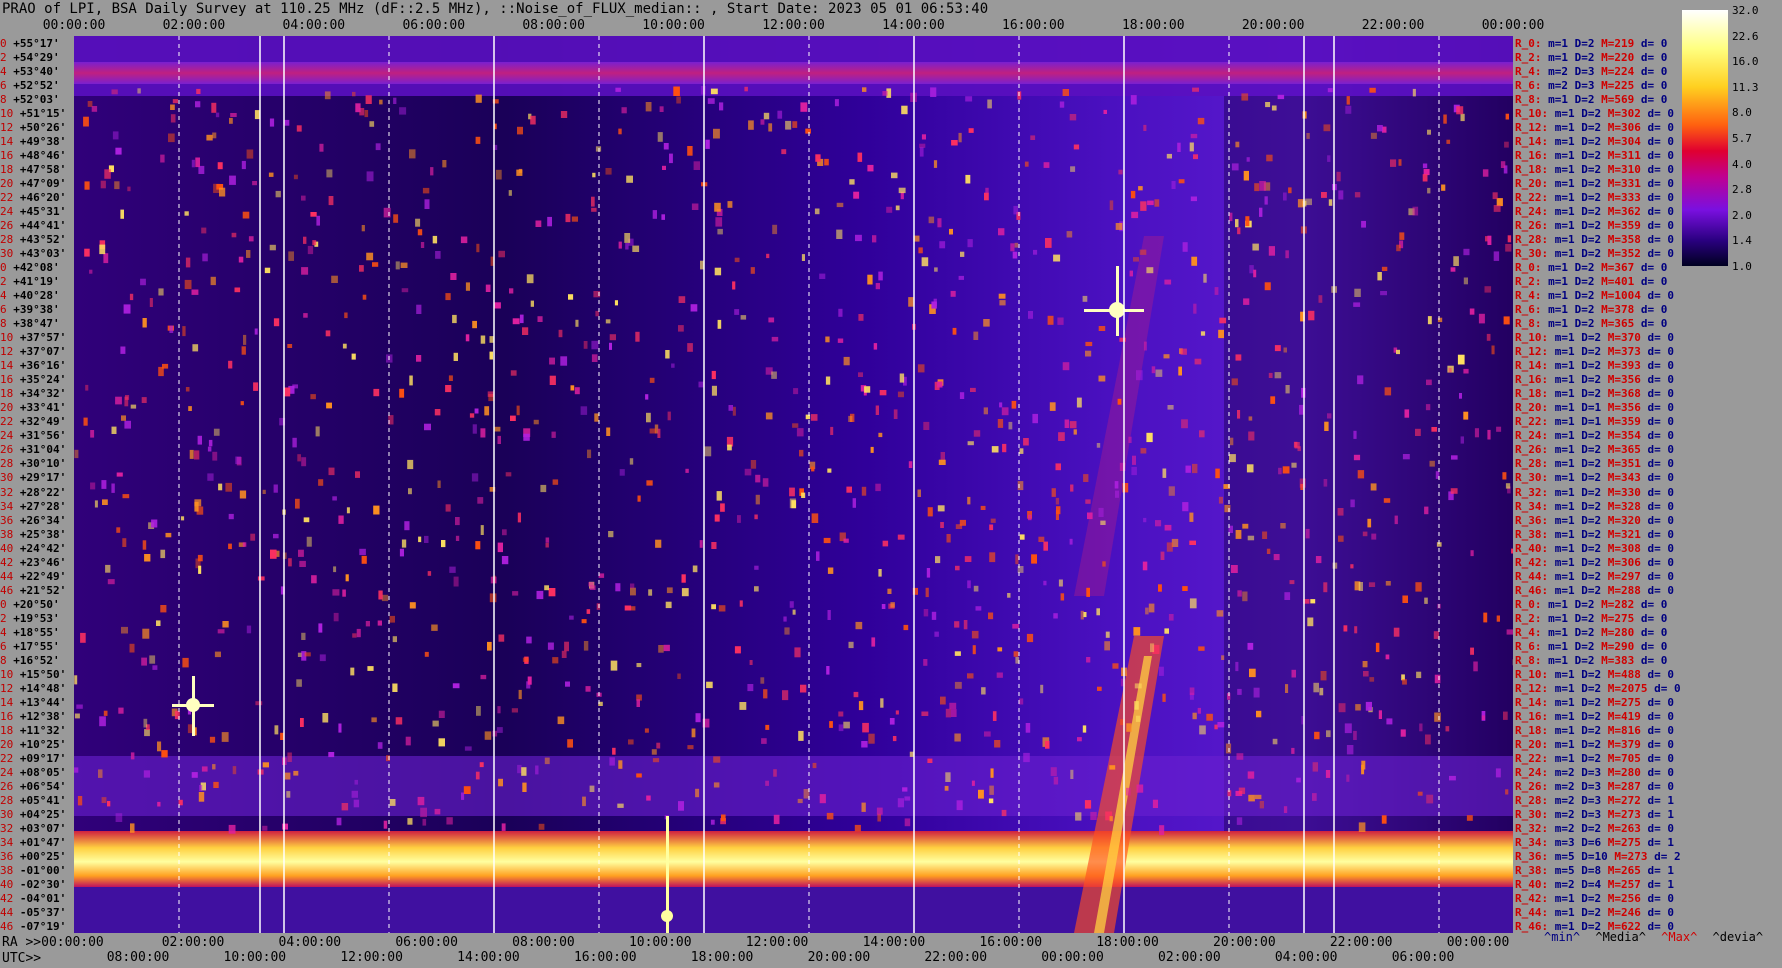 This screenshot has height=968, width=1782. What do you see at coordinates (1594, 898) in the screenshot?
I see `row-stat: R_42: m=1 D=2 M=256 d= 0` at bounding box center [1594, 898].